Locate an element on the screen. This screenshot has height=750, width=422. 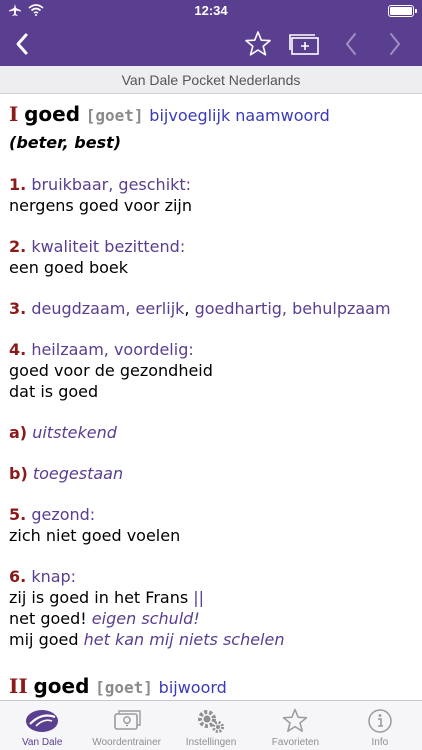
add-to-trainer-button is located at coordinates (304, 44).